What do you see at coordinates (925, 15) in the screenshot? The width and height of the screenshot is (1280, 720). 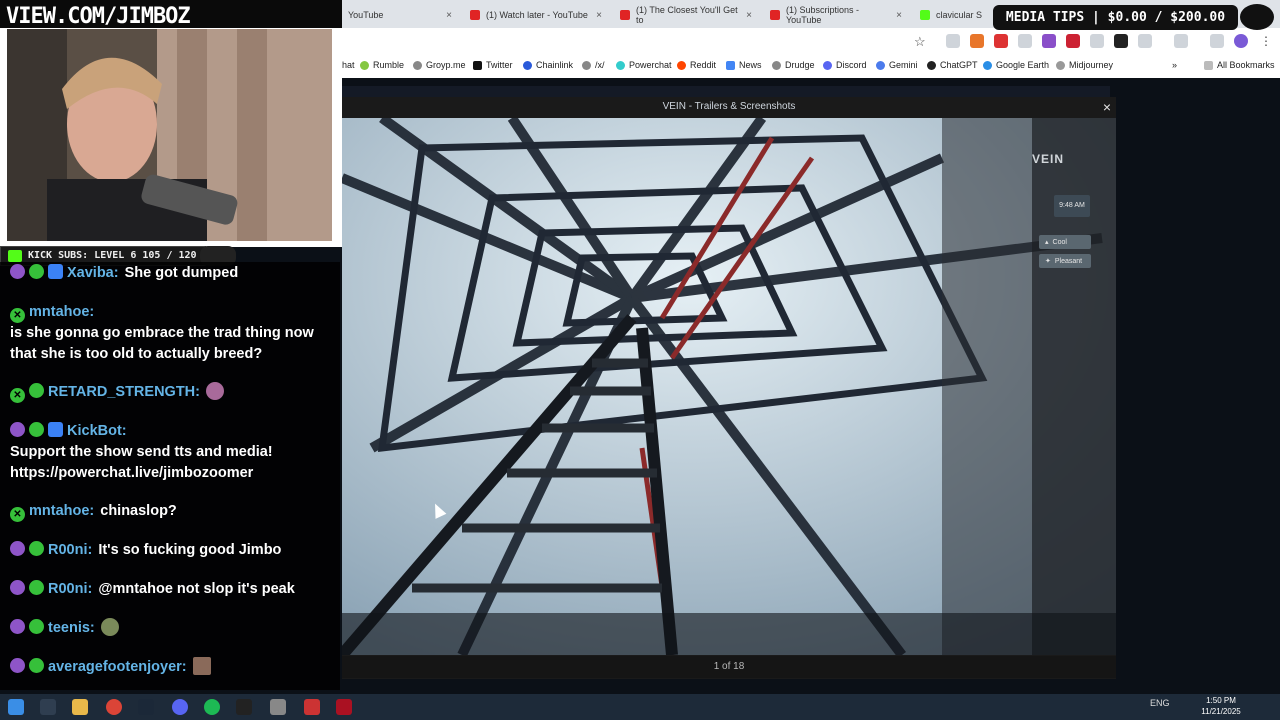 I see `kick-icon` at bounding box center [925, 15].